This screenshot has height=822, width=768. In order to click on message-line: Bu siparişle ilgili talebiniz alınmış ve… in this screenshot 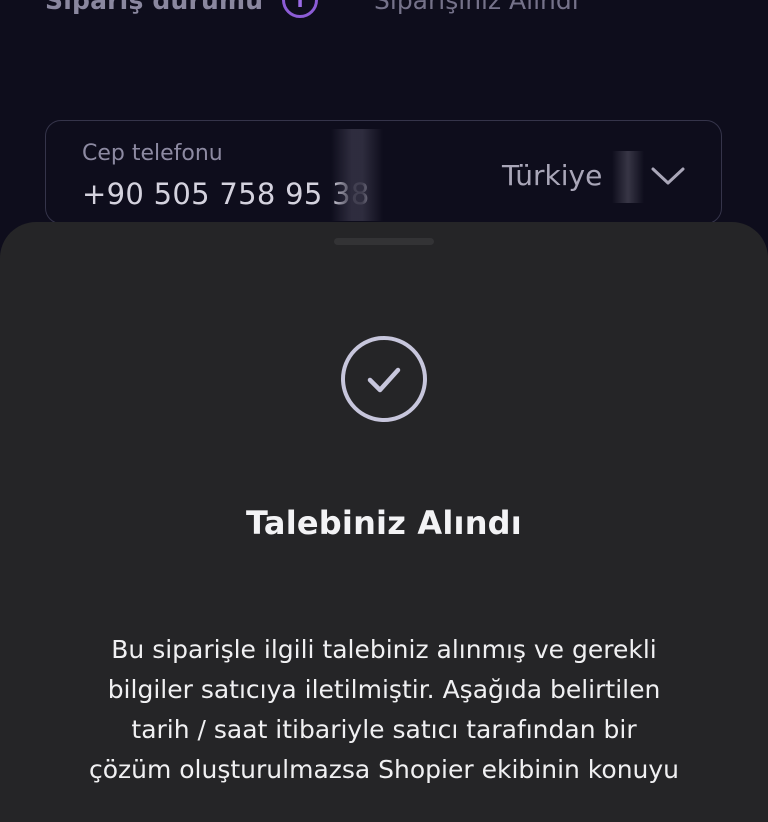, I will do `click(384, 649)`.